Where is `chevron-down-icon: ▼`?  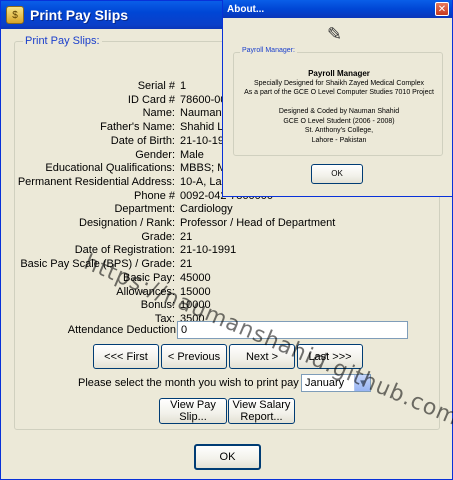
chevron-down-icon: ▼ is located at coordinates (362, 383).